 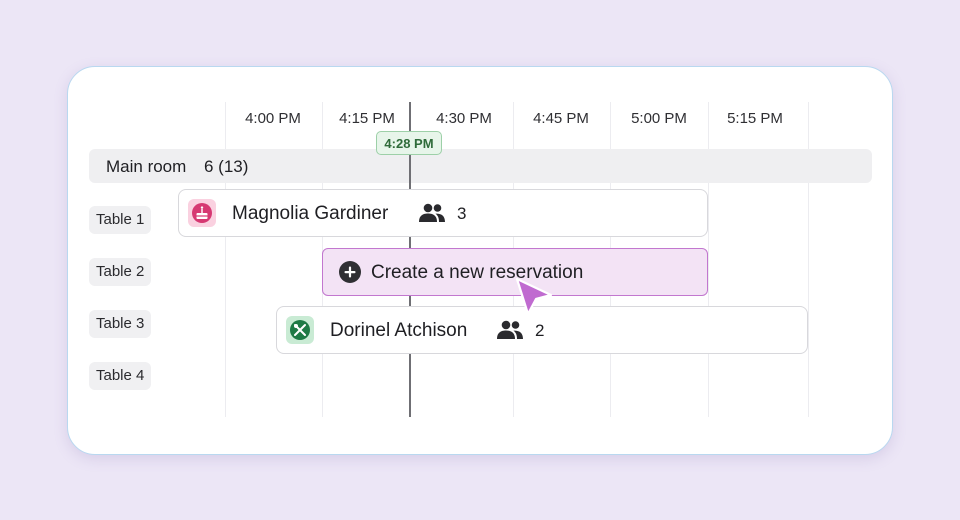 What do you see at coordinates (350, 272) in the screenshot?
I see `plus-circle-icon` at bounding box center [350, 272].